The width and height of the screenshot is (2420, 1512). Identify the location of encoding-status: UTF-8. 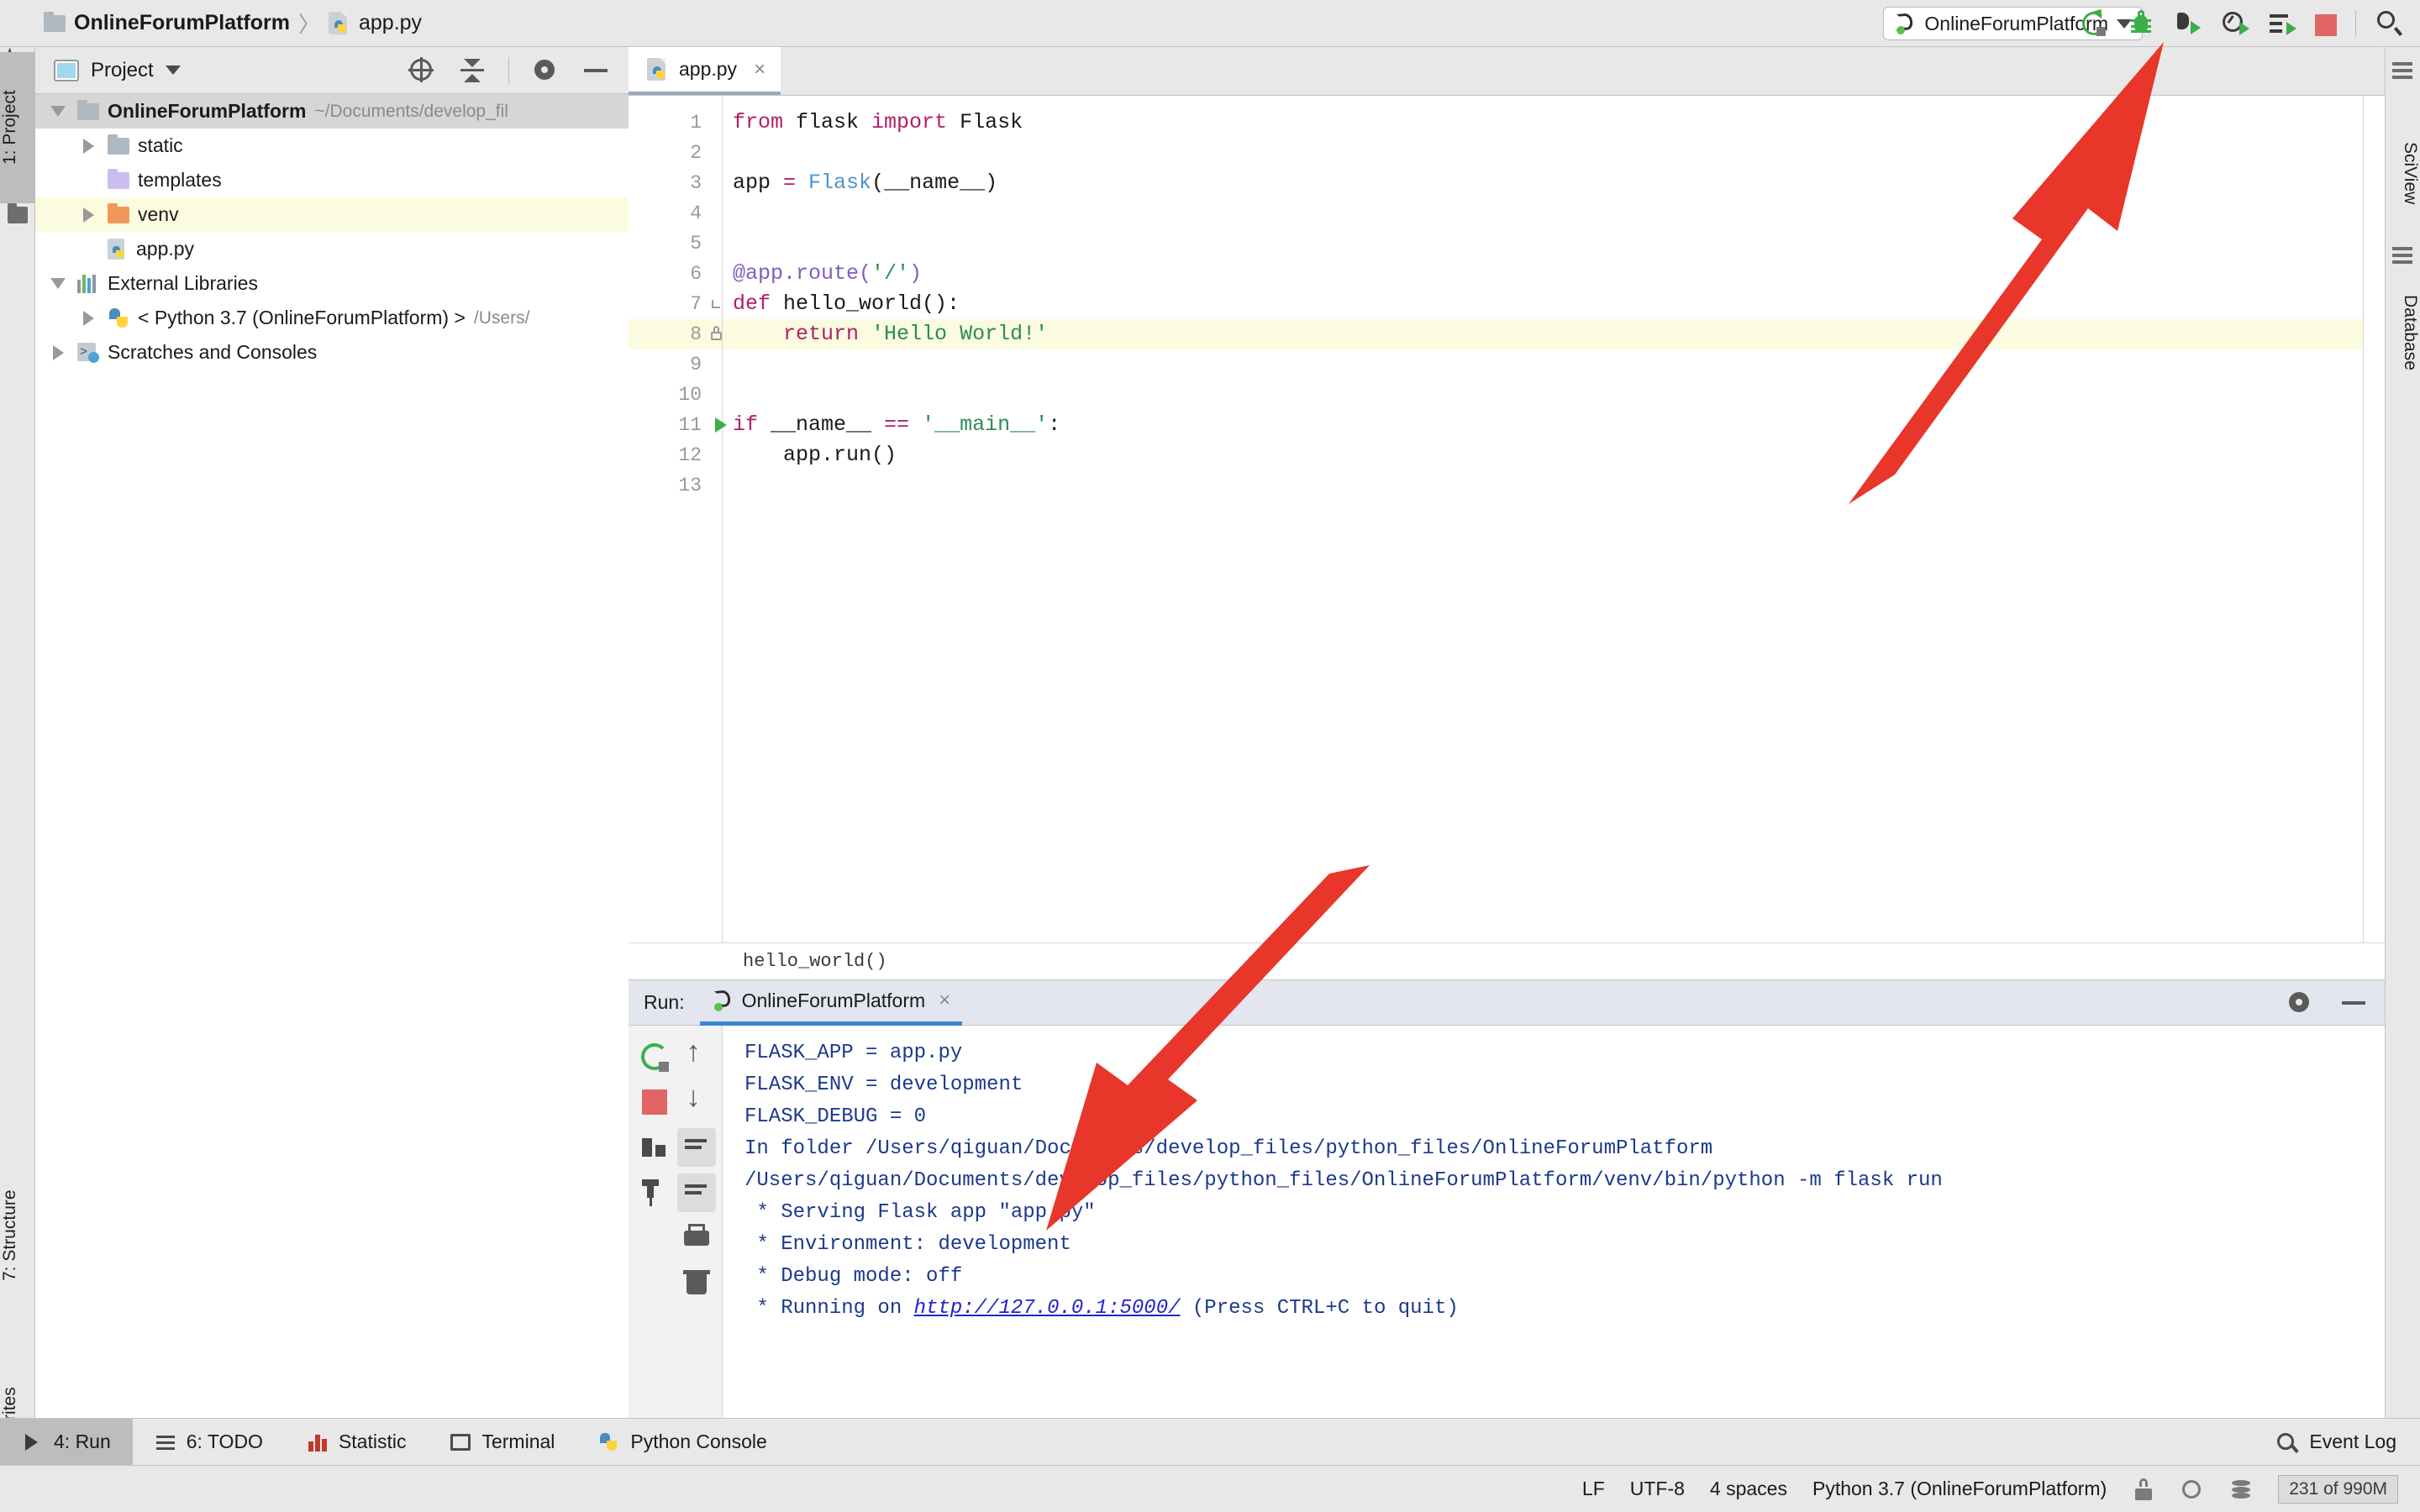
(1657, 1489).